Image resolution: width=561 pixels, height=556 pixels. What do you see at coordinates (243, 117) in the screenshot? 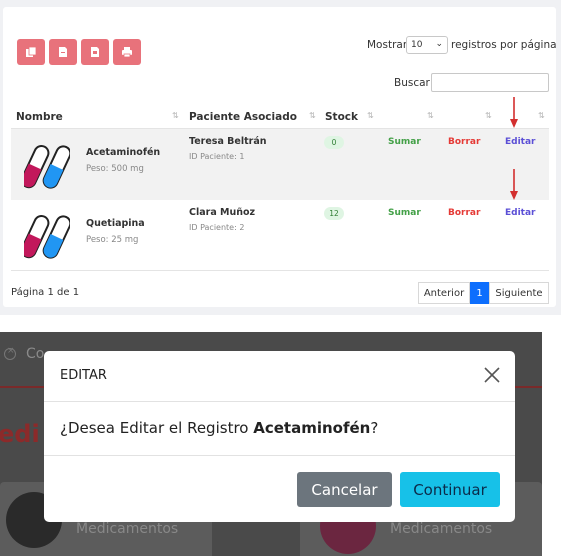
I see `column-header-paciente: Paciente Asociado` at bounding box center [243, 117].